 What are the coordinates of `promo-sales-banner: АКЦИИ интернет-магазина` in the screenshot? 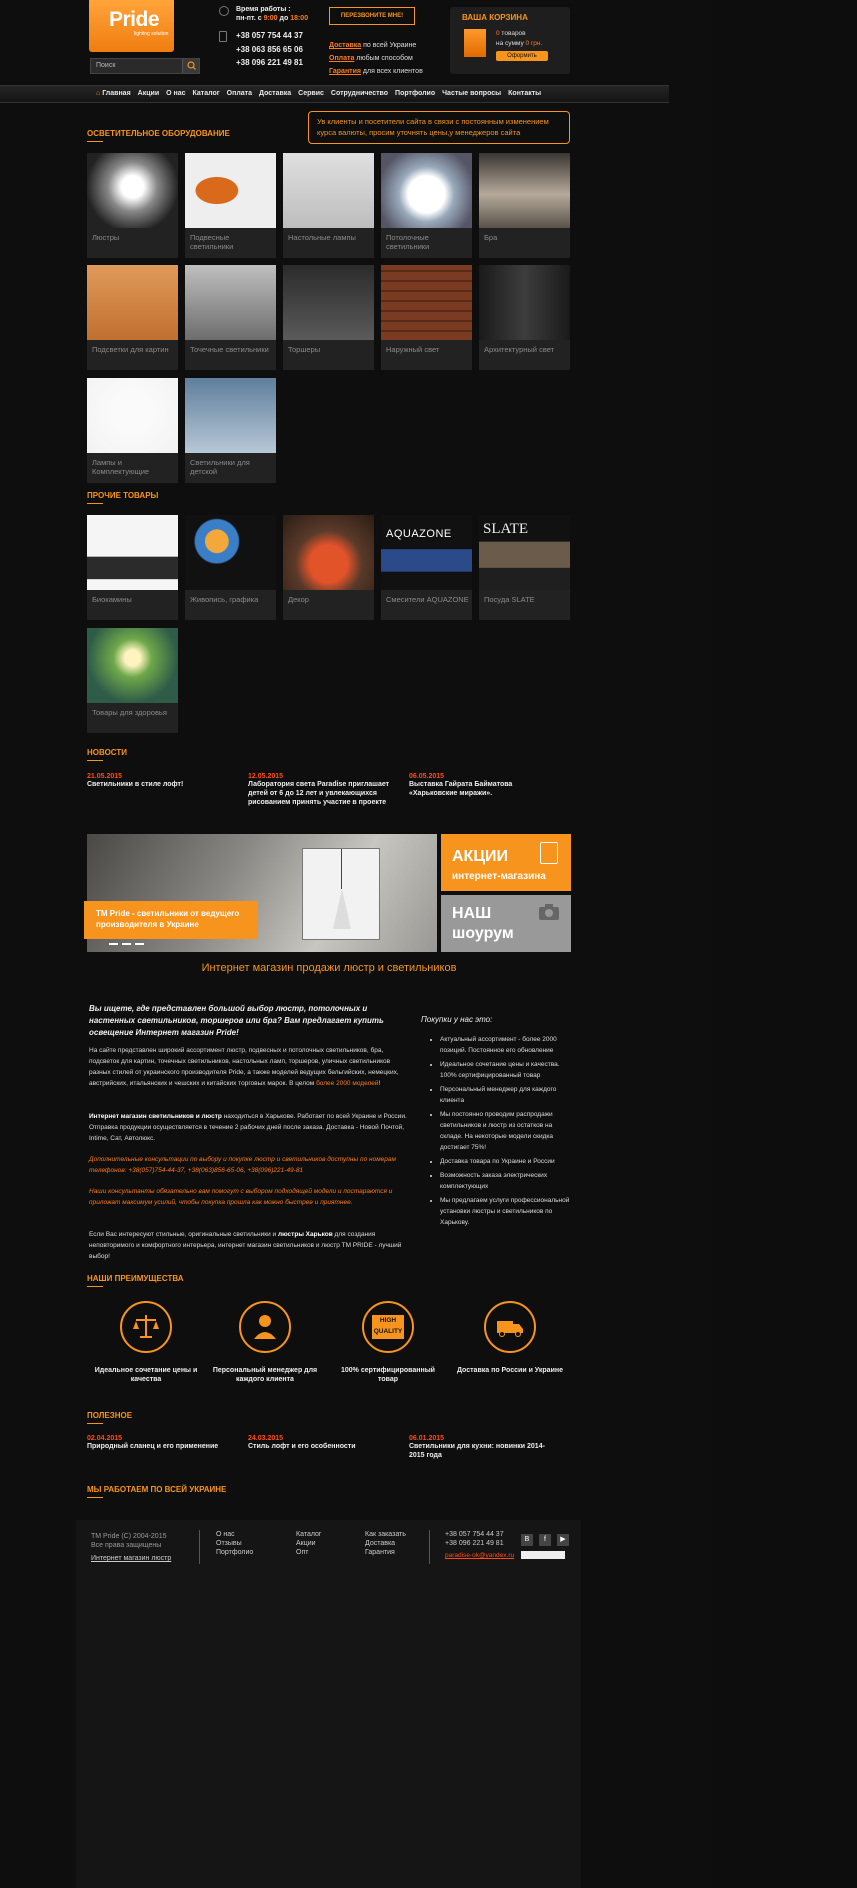 It's located at (506, 862).